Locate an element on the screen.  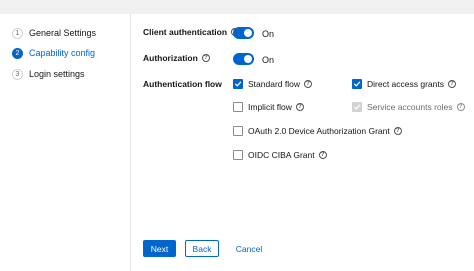
standard-flow-option: Standard flow ? is located at coordinates (272, 84).